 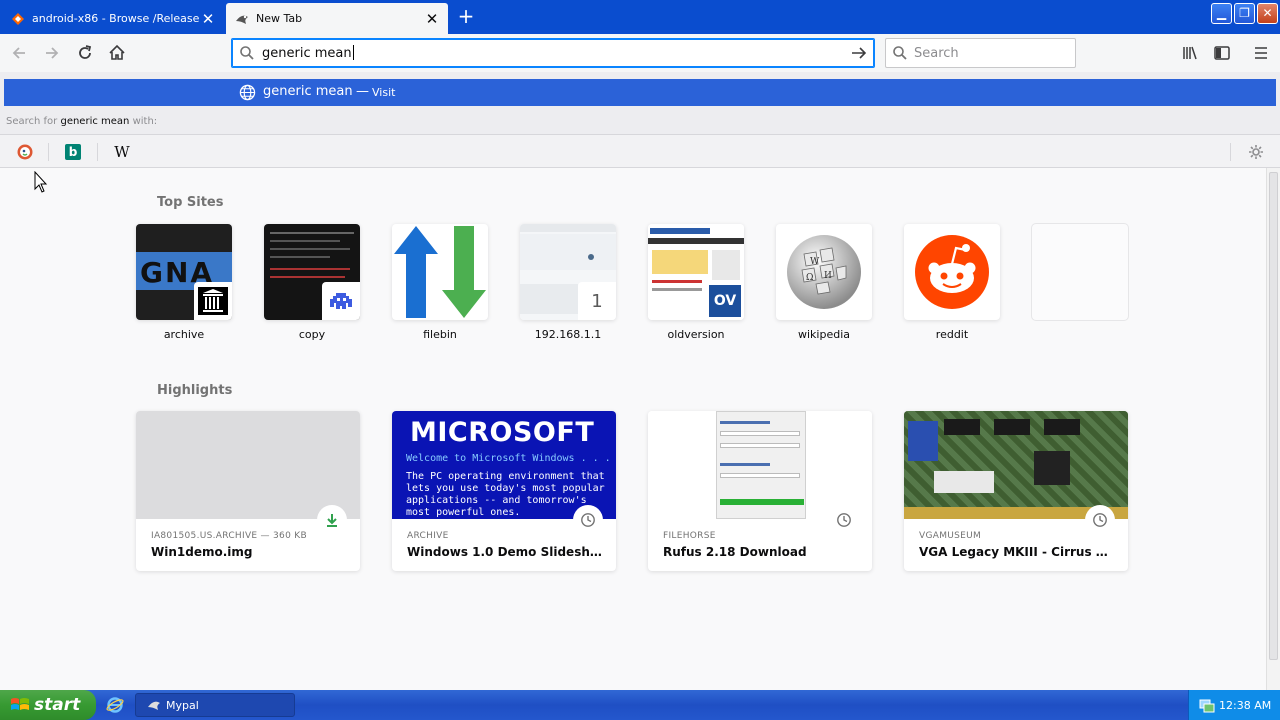 I want to click on sourceforge-icon, so click(x=18, y=19).